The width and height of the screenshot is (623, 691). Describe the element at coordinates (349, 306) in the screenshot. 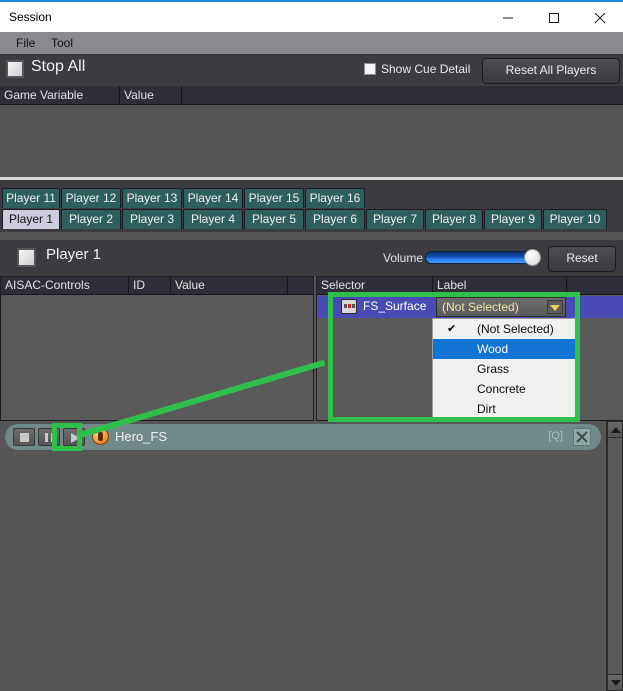

I see `selector-icon` at that location.